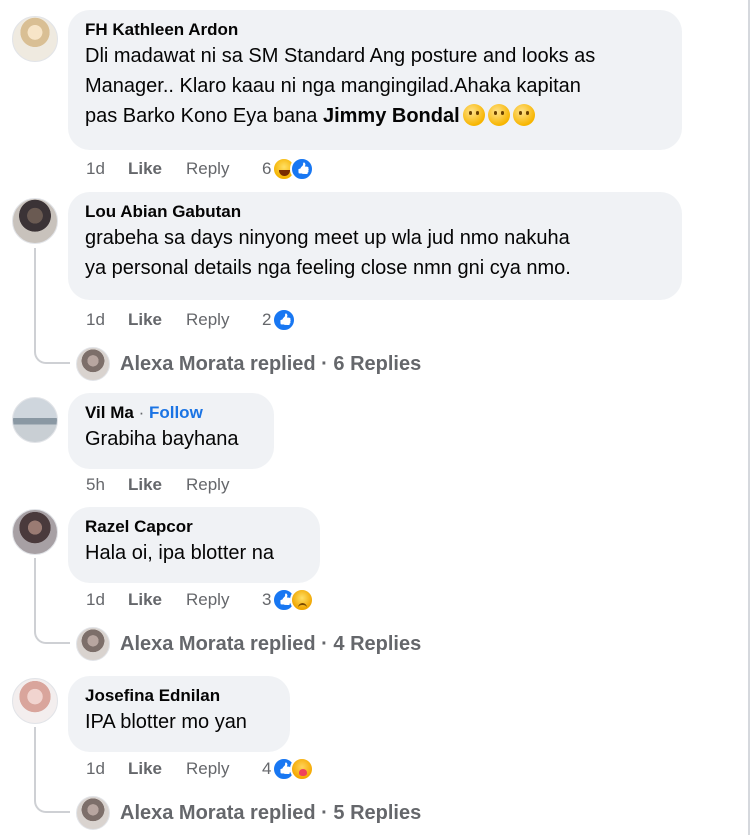  I want to click on comment-text-fragment: pas Barko Kono Eya bana, so click(204, 116).